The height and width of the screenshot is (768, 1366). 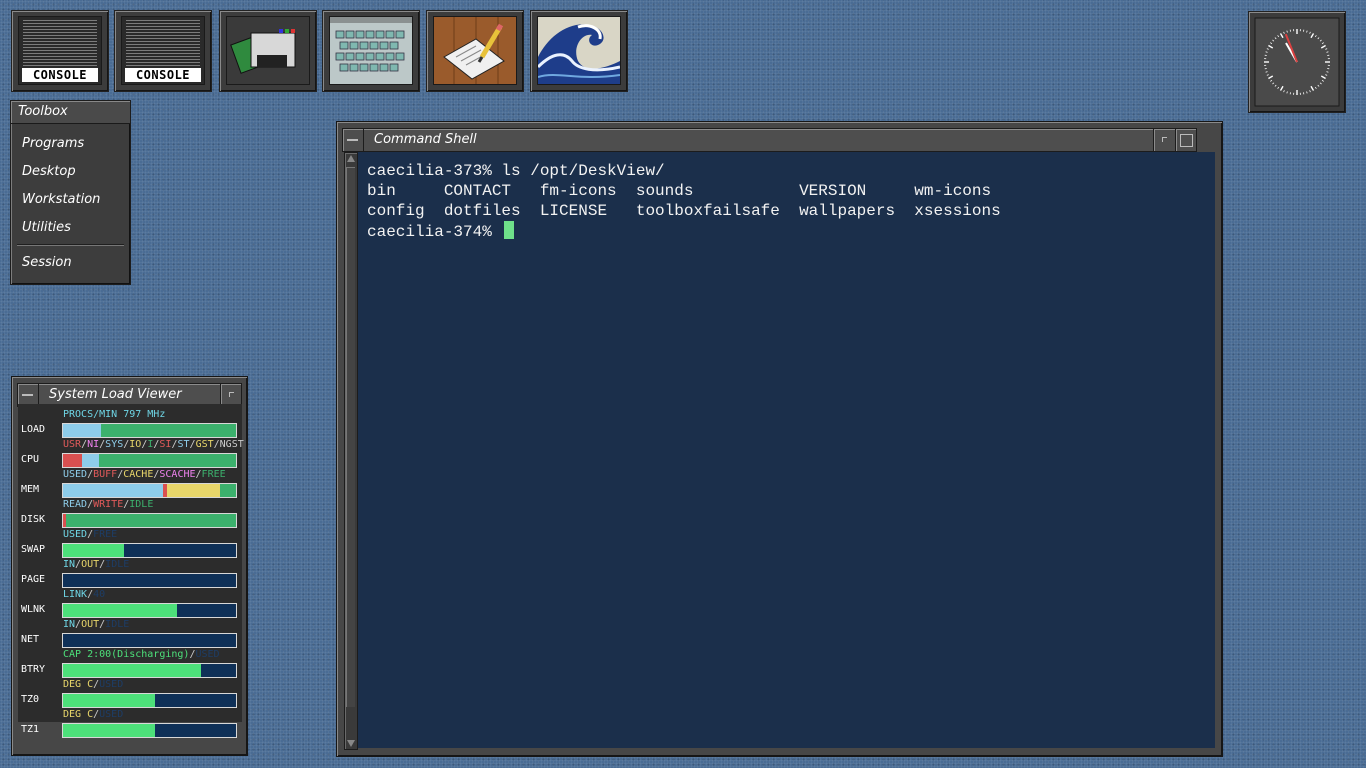 I want to click on meter-swap: USED/FREE SWAP, so click(x=130, y=544).